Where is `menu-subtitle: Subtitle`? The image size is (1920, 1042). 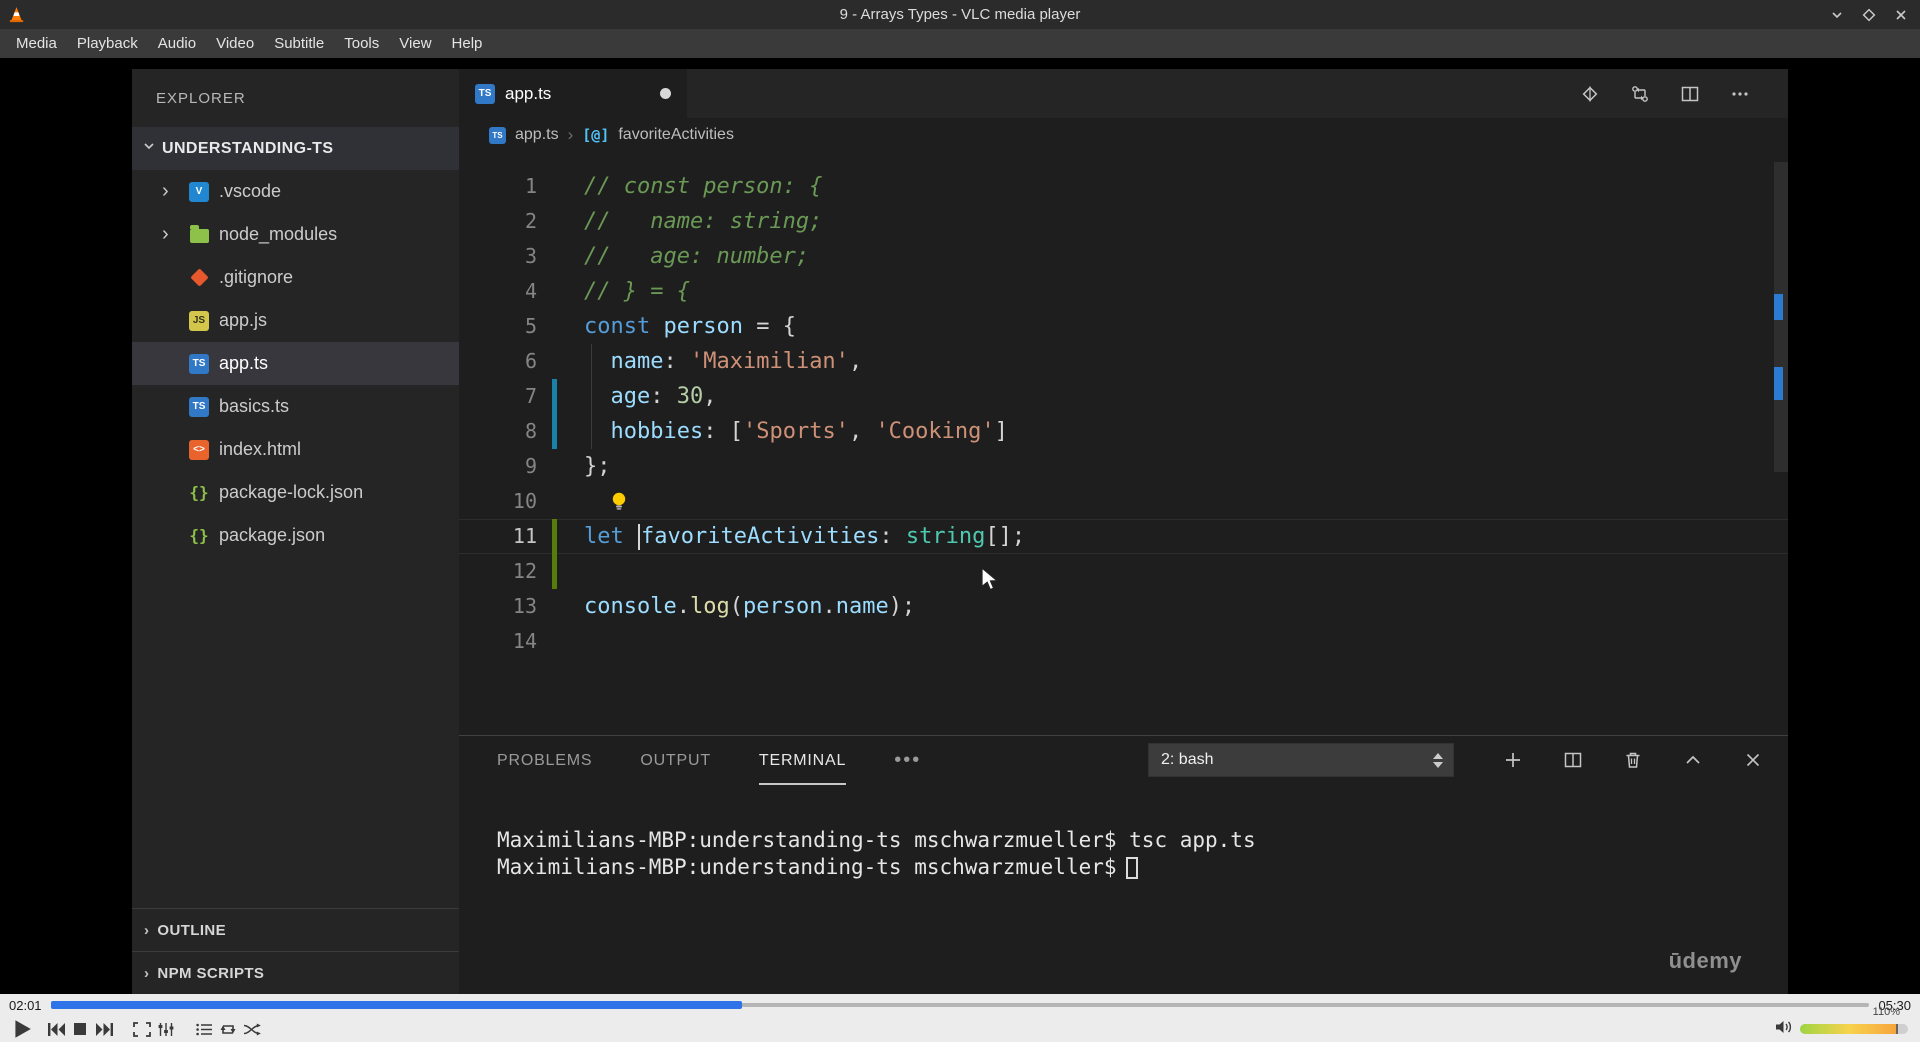
menu-subtitle: Subtitle is located at coordinates (299, 43).